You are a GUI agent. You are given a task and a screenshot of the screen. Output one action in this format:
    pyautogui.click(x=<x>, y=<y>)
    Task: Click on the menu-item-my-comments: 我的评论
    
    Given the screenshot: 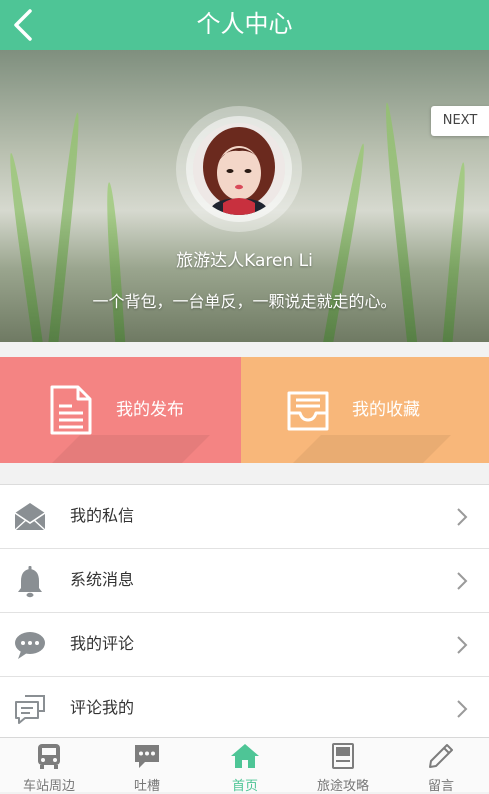 What is the action you would take?
    pyautogui.click(x=244, y=645)
    